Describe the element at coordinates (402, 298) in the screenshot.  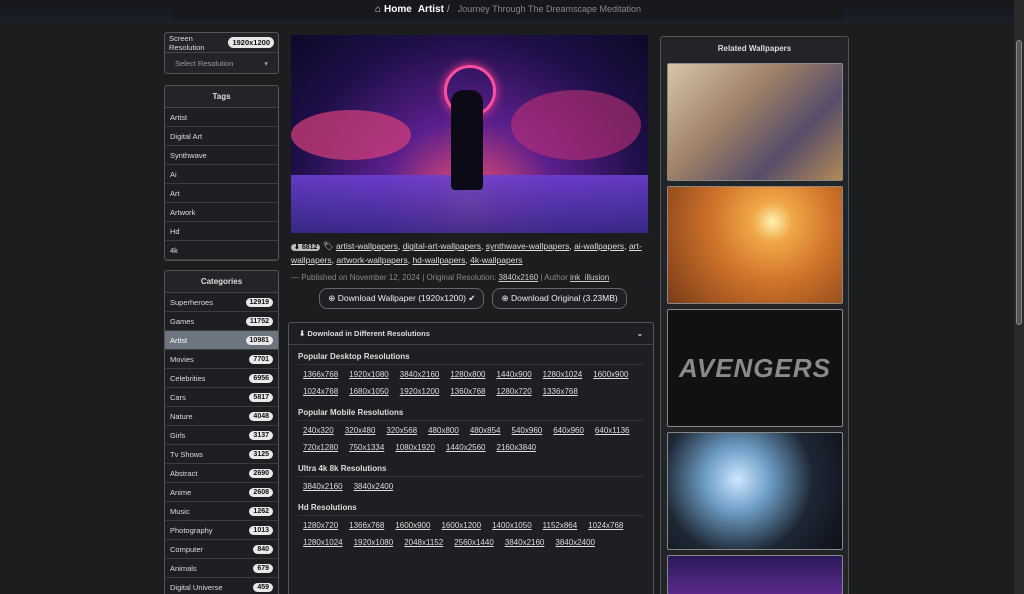
I see `download-wallpaper-button: ⊕ Download Wallpaper (1920x1200) ✔` at that location.